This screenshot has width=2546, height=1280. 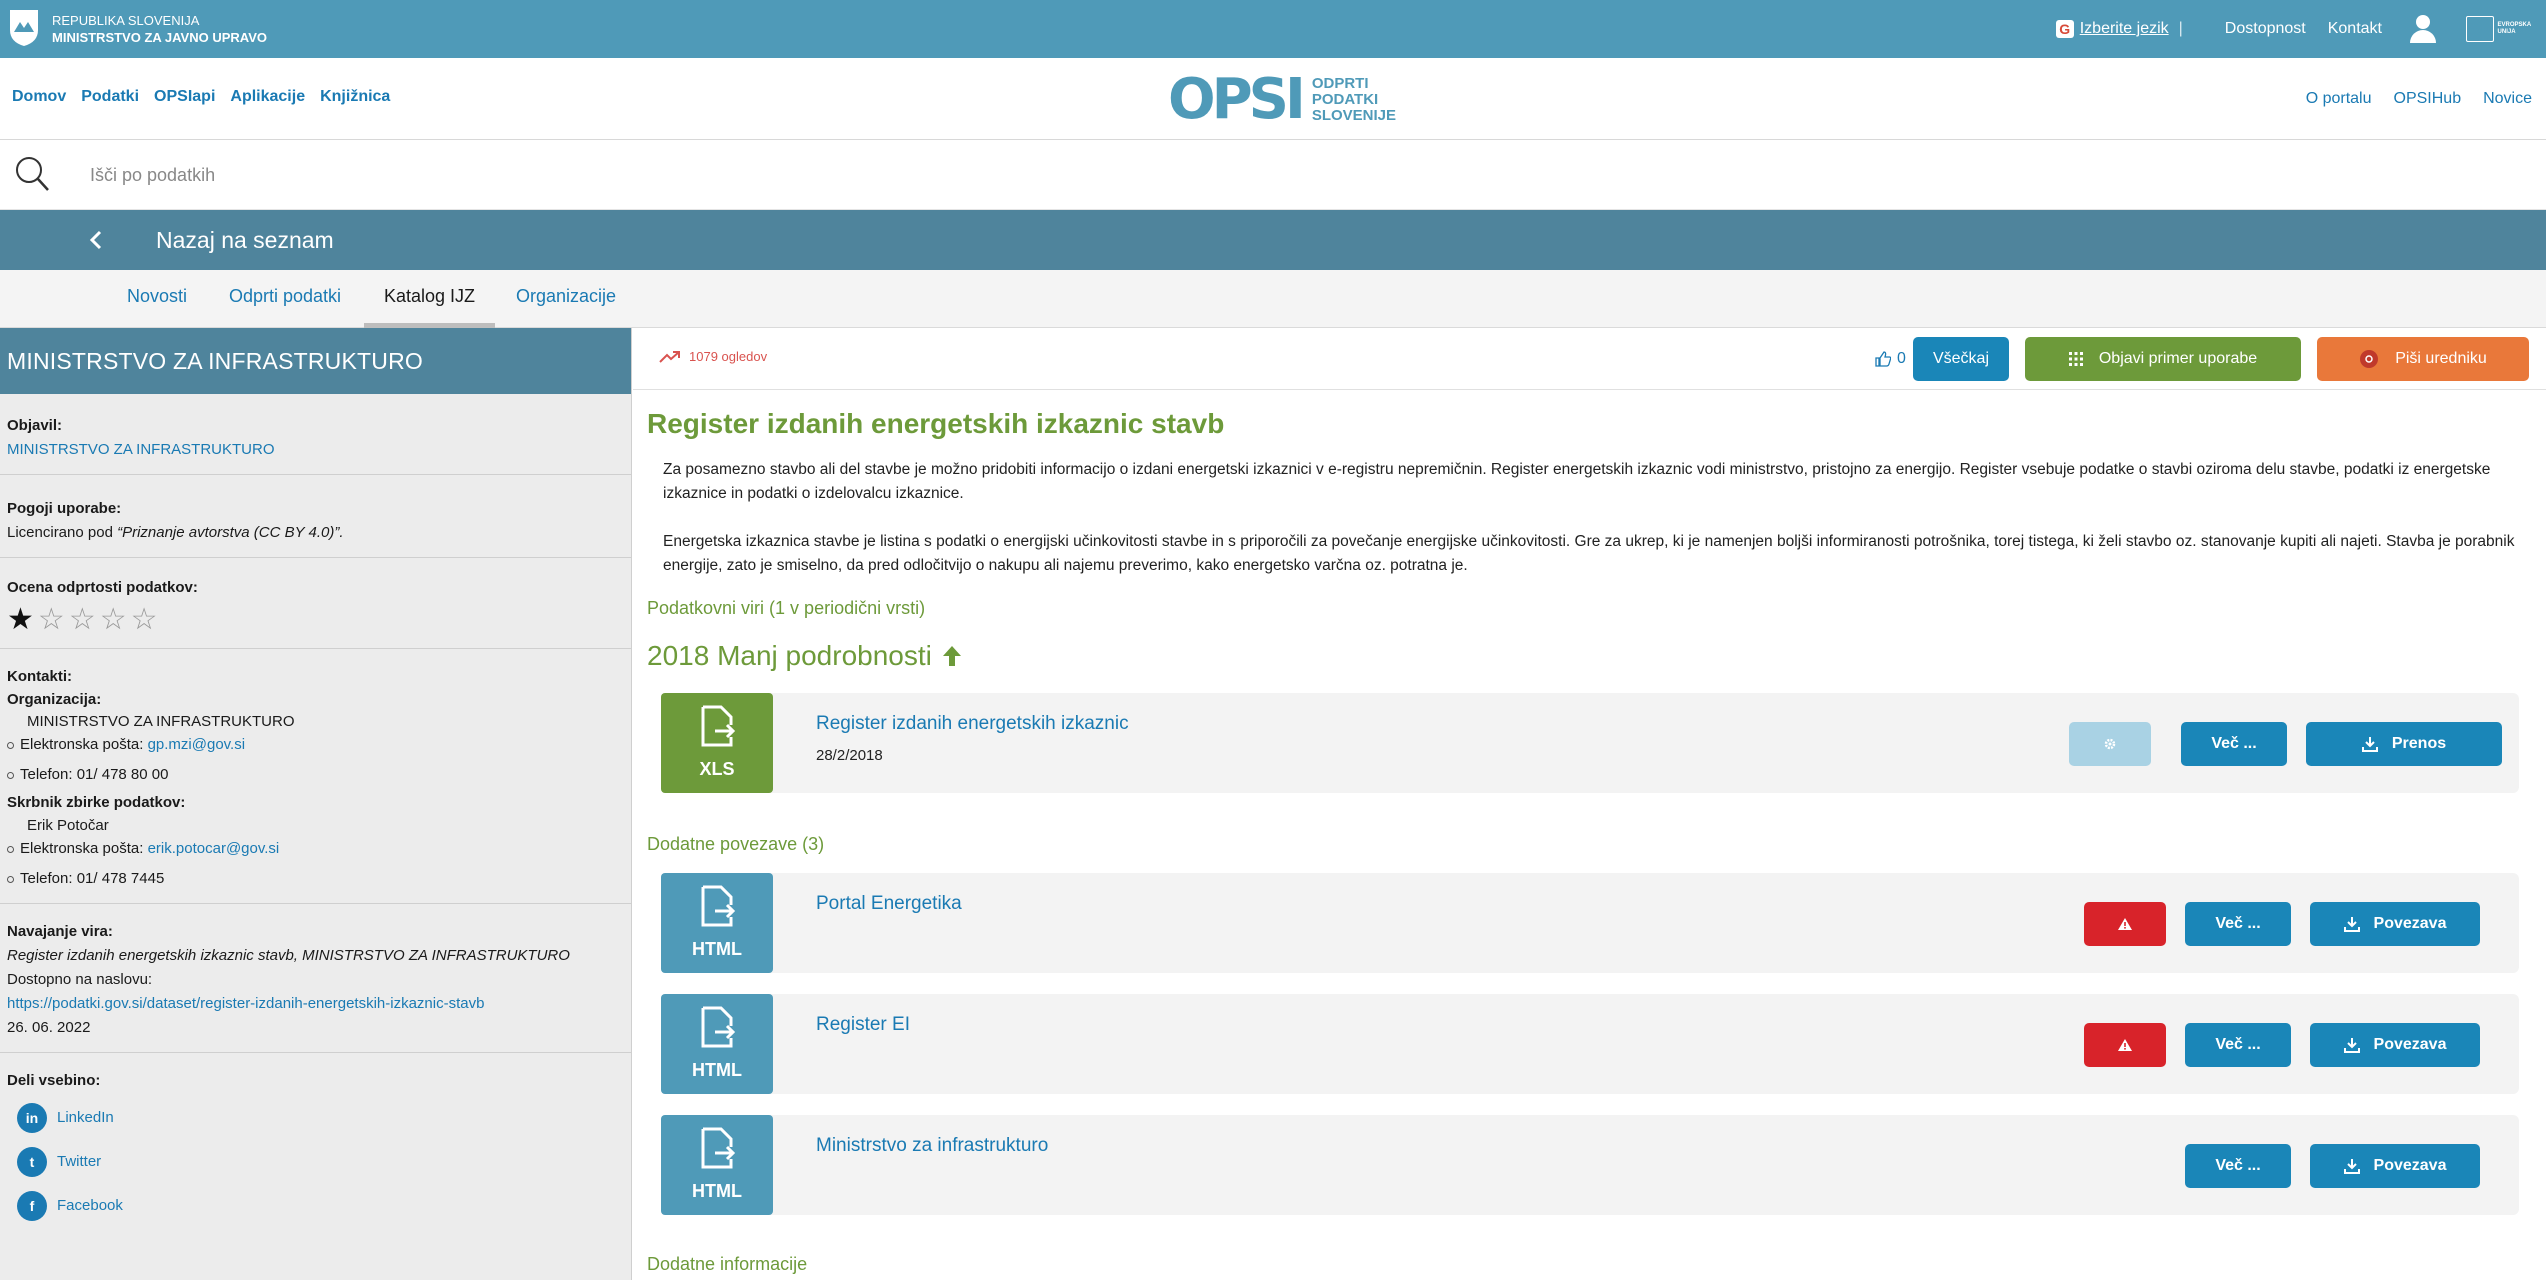 What do you see at coordinates (1901, 358) in the screenshot?
I see `likes-text: 0` at bounding box center [1901, 358].